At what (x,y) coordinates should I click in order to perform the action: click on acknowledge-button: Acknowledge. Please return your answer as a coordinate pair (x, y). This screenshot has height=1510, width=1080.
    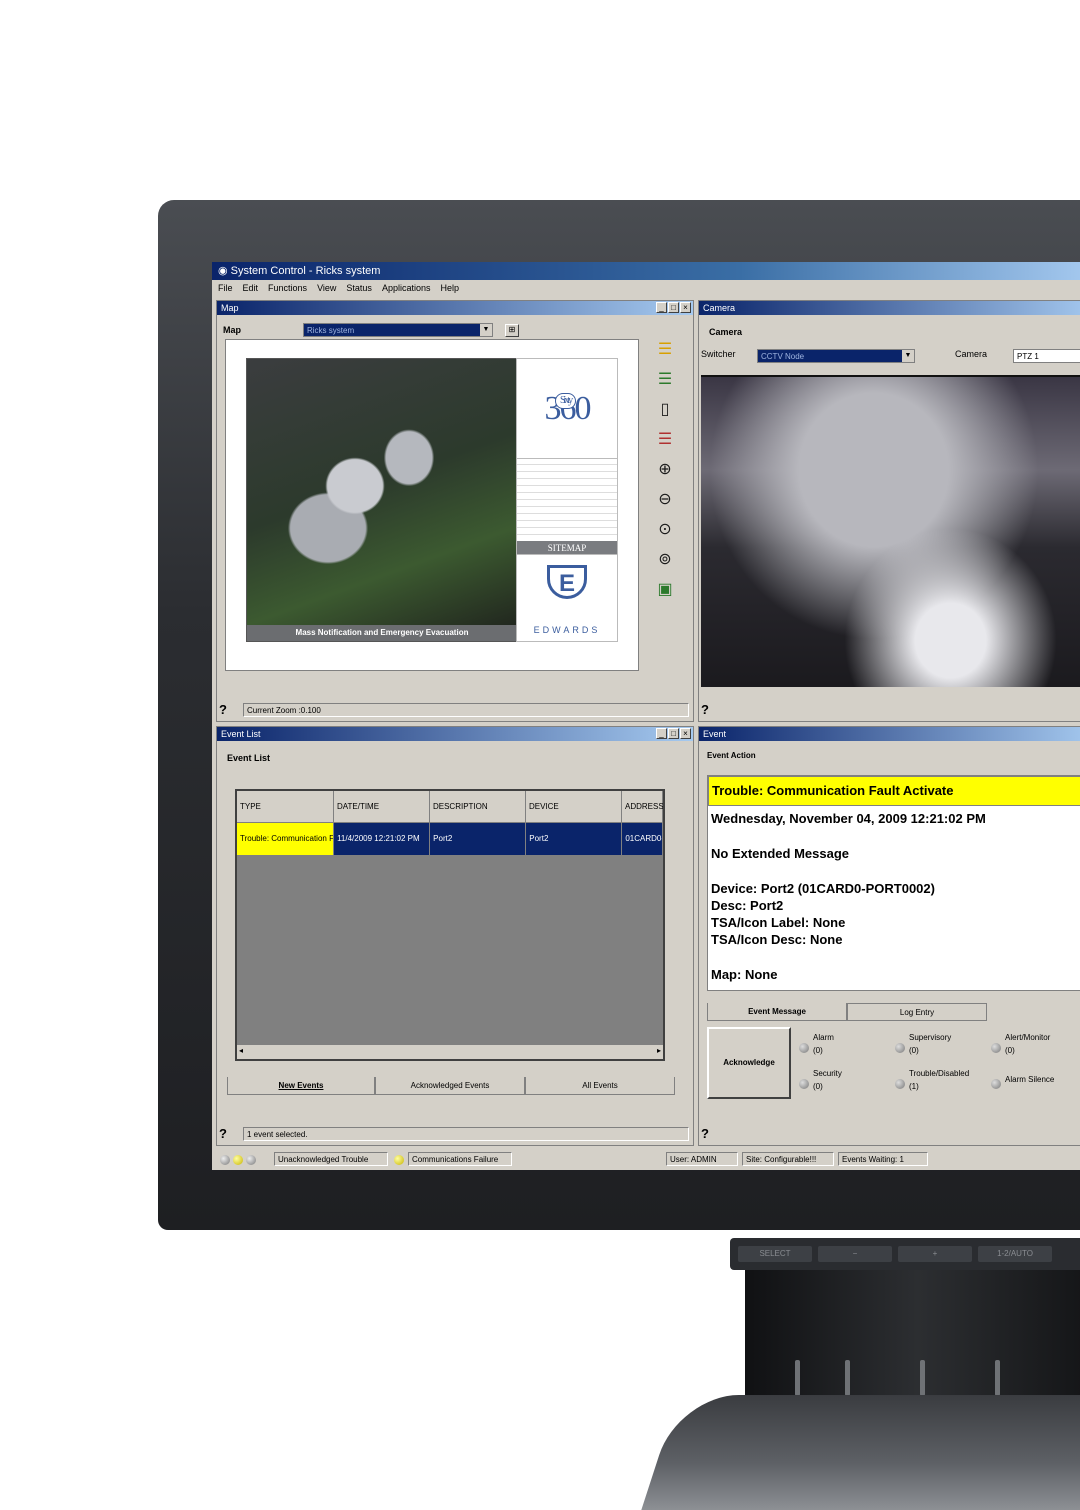
    Looking at the image, I should click on (749, 1063).